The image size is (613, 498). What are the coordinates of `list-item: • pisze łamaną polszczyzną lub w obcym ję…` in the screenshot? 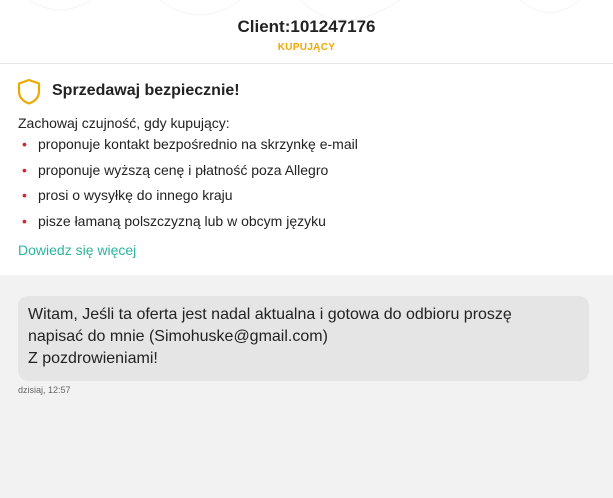 It's located at (188, 224).